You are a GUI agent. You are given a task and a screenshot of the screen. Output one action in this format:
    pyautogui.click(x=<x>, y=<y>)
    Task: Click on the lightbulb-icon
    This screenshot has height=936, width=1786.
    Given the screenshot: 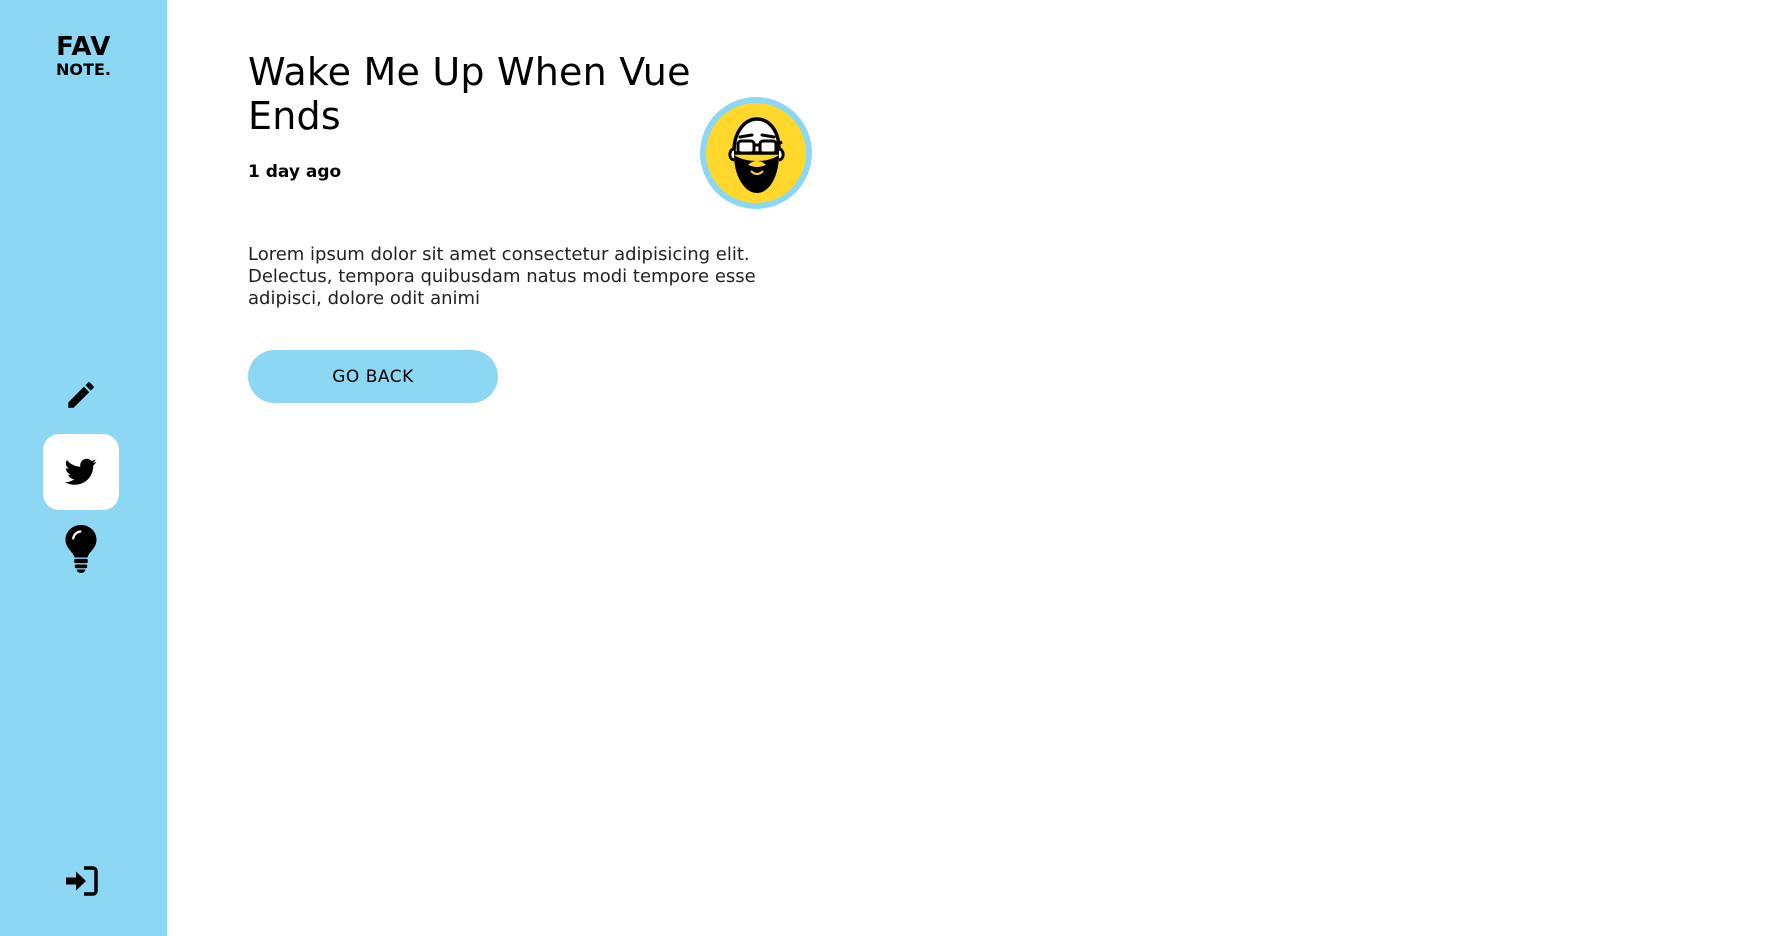 What is the action you would take?
    pyautogui.click(x=81, y=549)
    